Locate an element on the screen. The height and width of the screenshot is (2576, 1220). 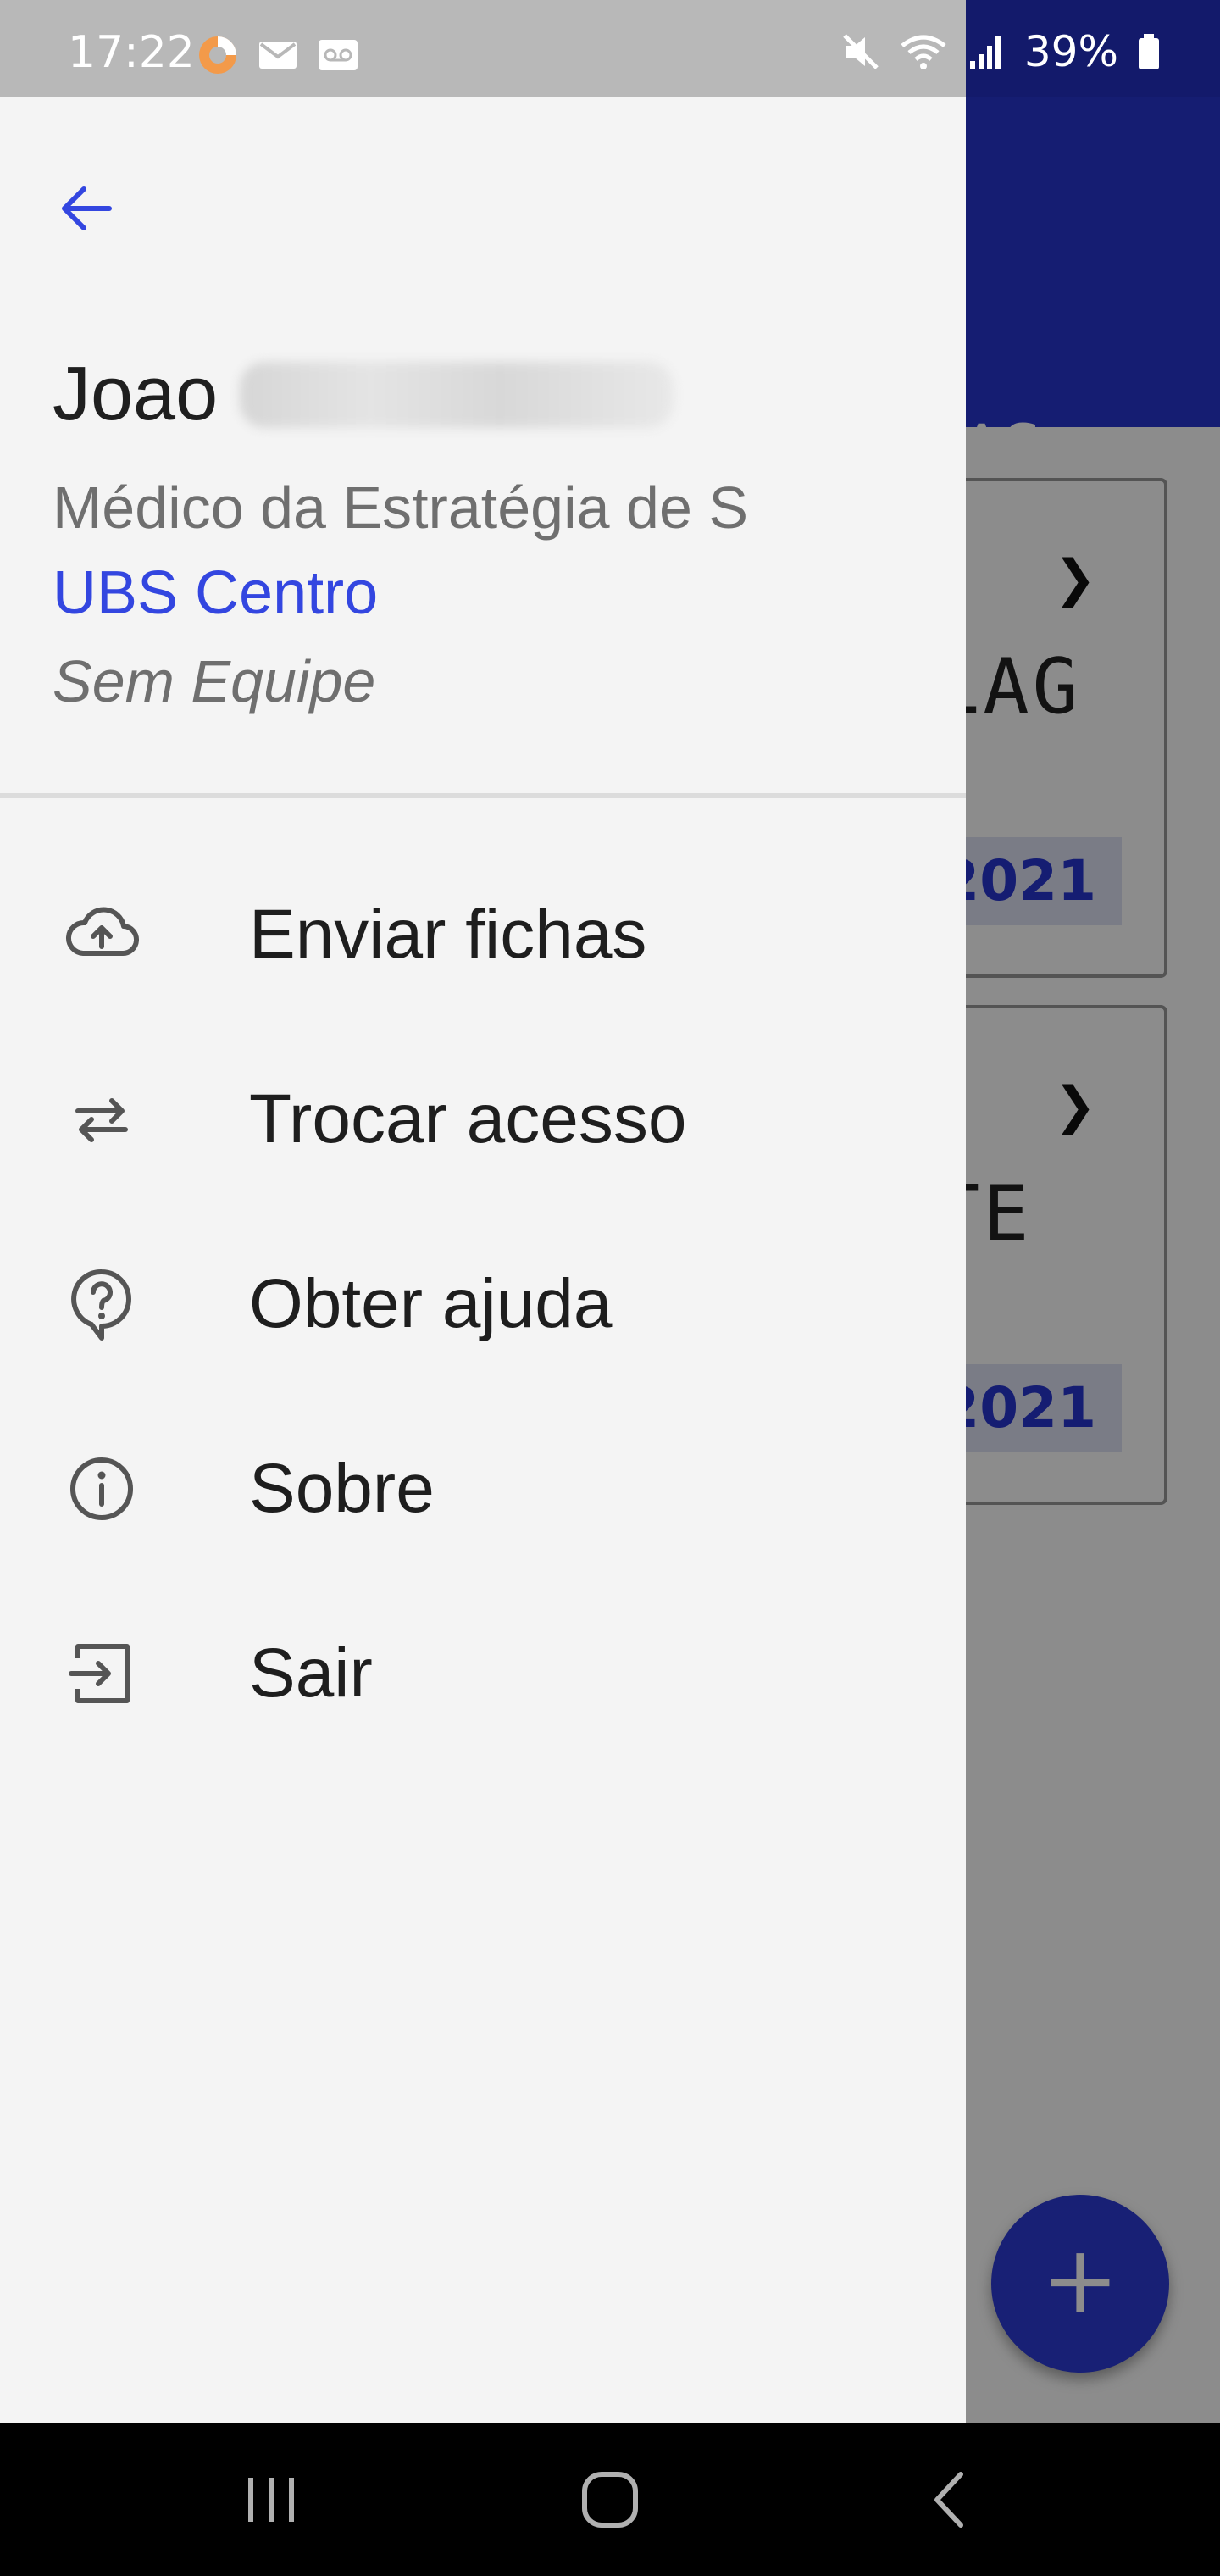
back-button is located at coordinates (86, 208).